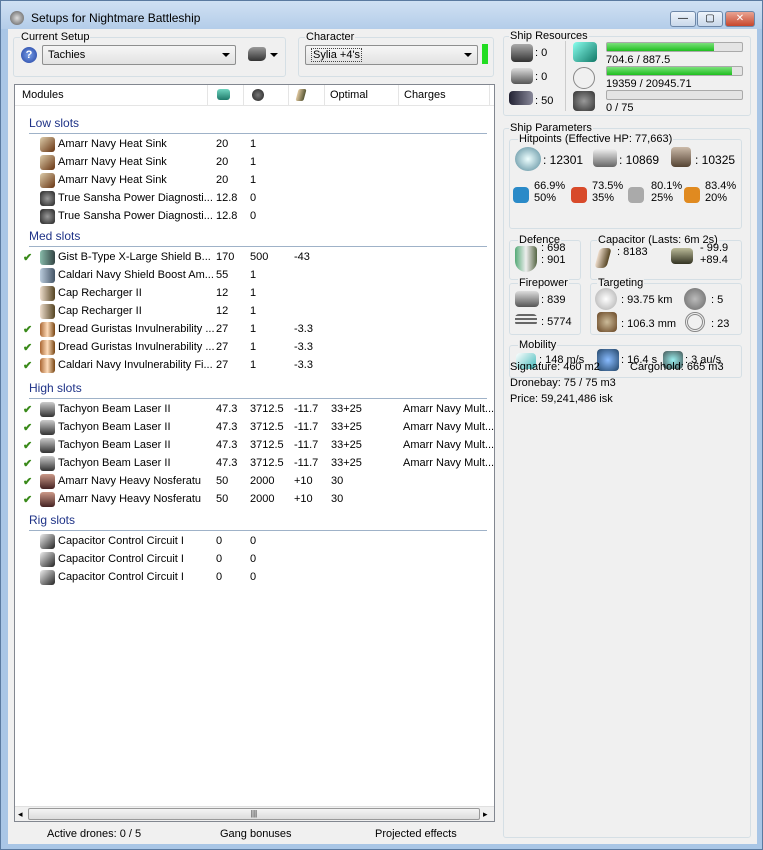 Image resolution: width=763 pixels, height=850 pixels. Describe the element at coordinates (553, 248) in the screenshot. I see `defence-value-a: : 698` at that location.